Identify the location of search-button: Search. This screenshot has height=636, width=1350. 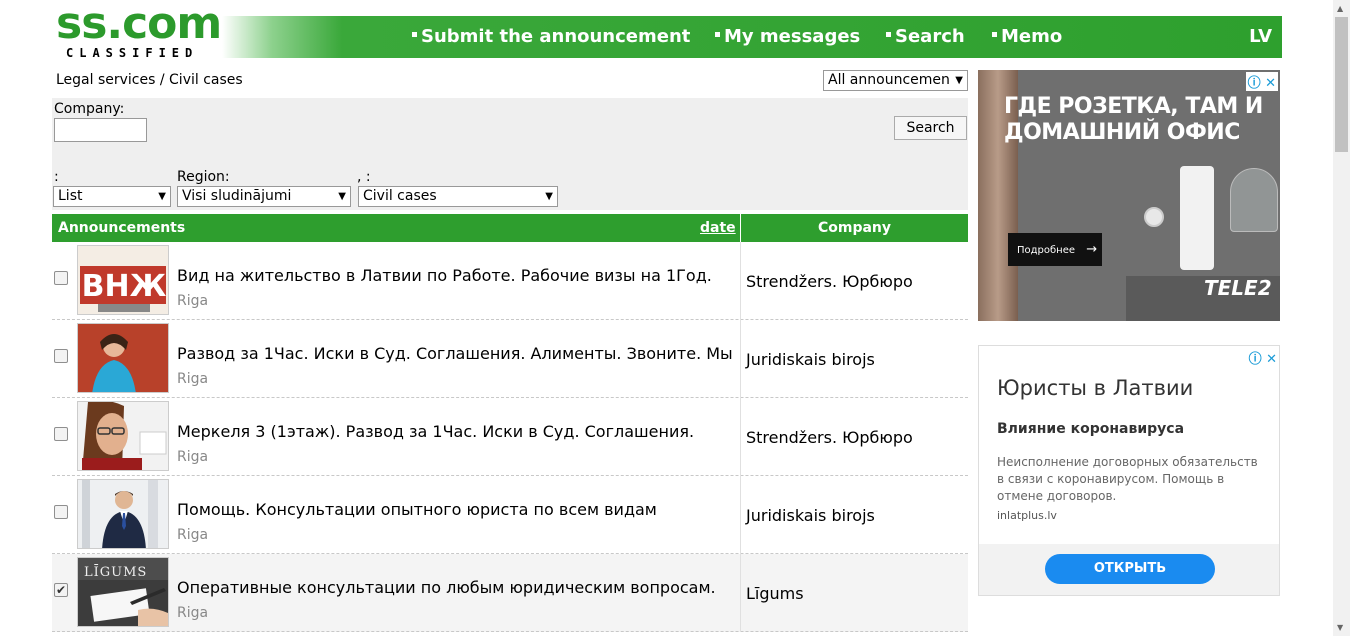
(930, 128).